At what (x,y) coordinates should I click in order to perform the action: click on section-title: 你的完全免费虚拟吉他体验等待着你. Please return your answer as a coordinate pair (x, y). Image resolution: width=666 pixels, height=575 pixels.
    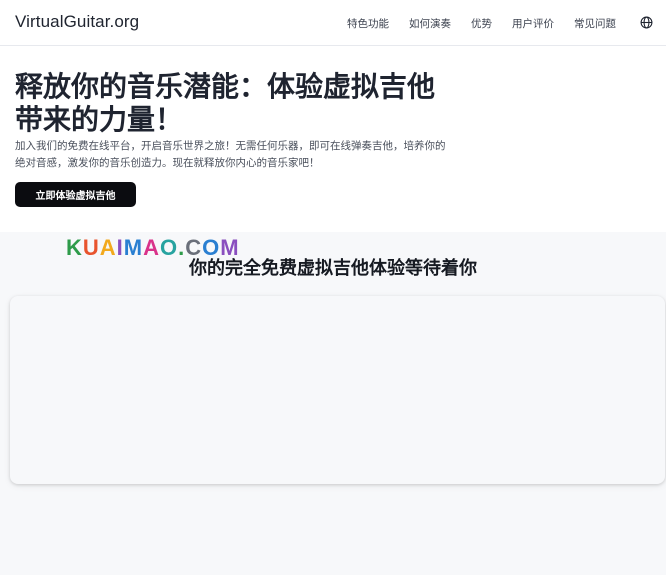
    Looking at the image, I should click on (333, 268).